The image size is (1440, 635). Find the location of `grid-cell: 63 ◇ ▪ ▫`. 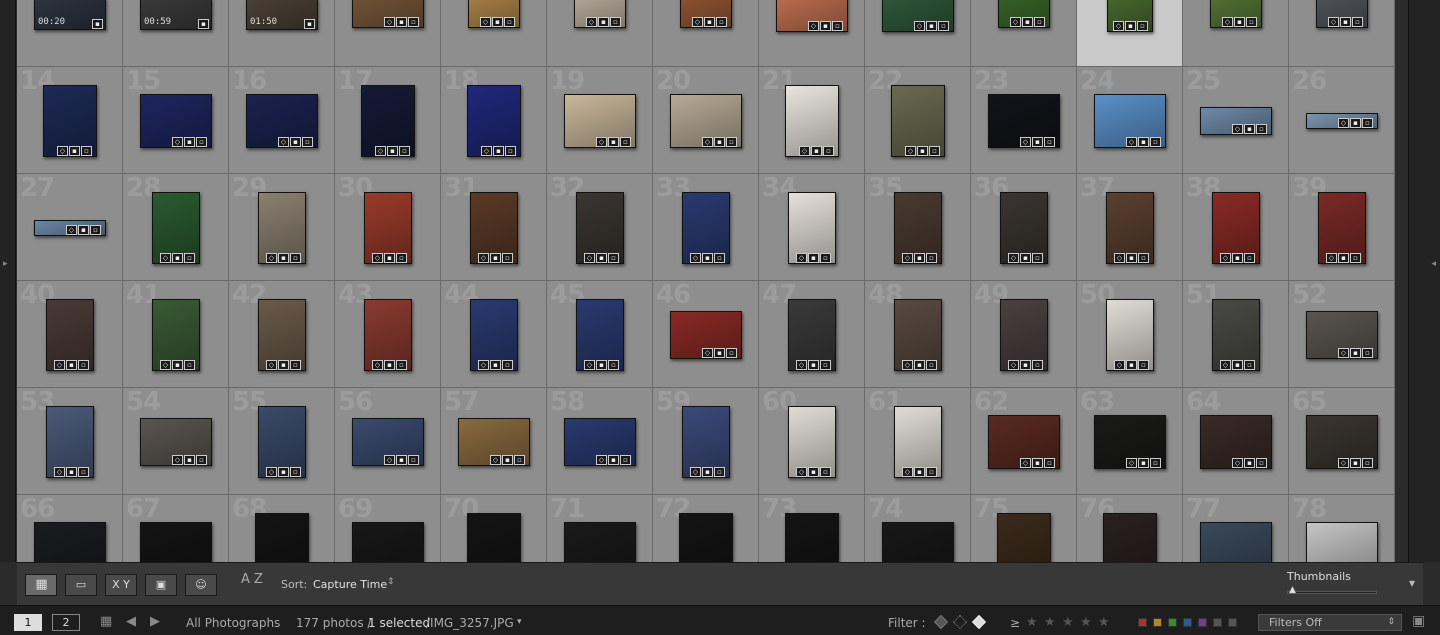

grid-cell: 63 ◇ ▪ ▫ is located at coordinates (1130, 441).